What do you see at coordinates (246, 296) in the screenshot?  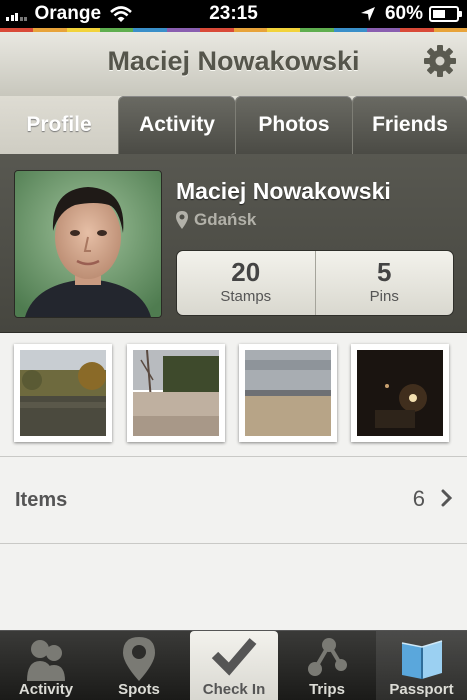 I see `stat-stamps-label: Stamps` at bounding box center [246, 296].